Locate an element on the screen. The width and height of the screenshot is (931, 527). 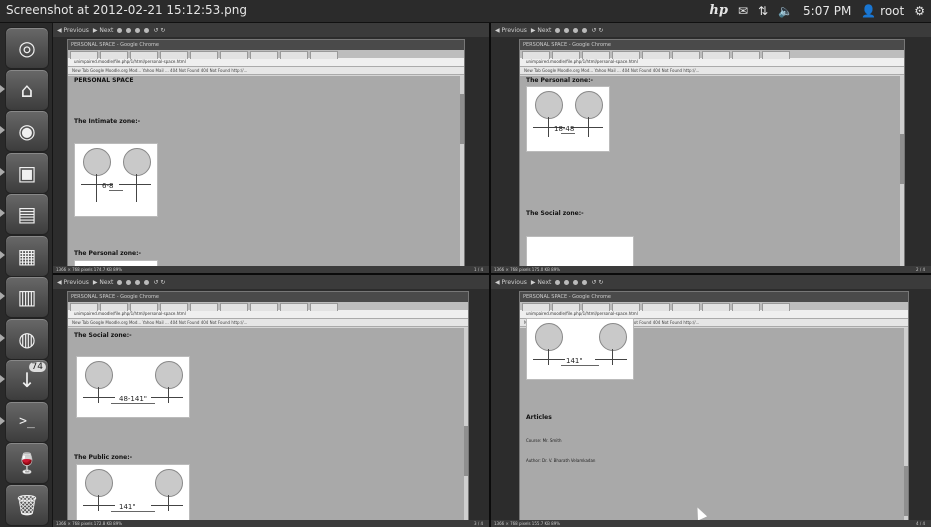
wine-icon: 🍷 is located at coordinates (27, 463).